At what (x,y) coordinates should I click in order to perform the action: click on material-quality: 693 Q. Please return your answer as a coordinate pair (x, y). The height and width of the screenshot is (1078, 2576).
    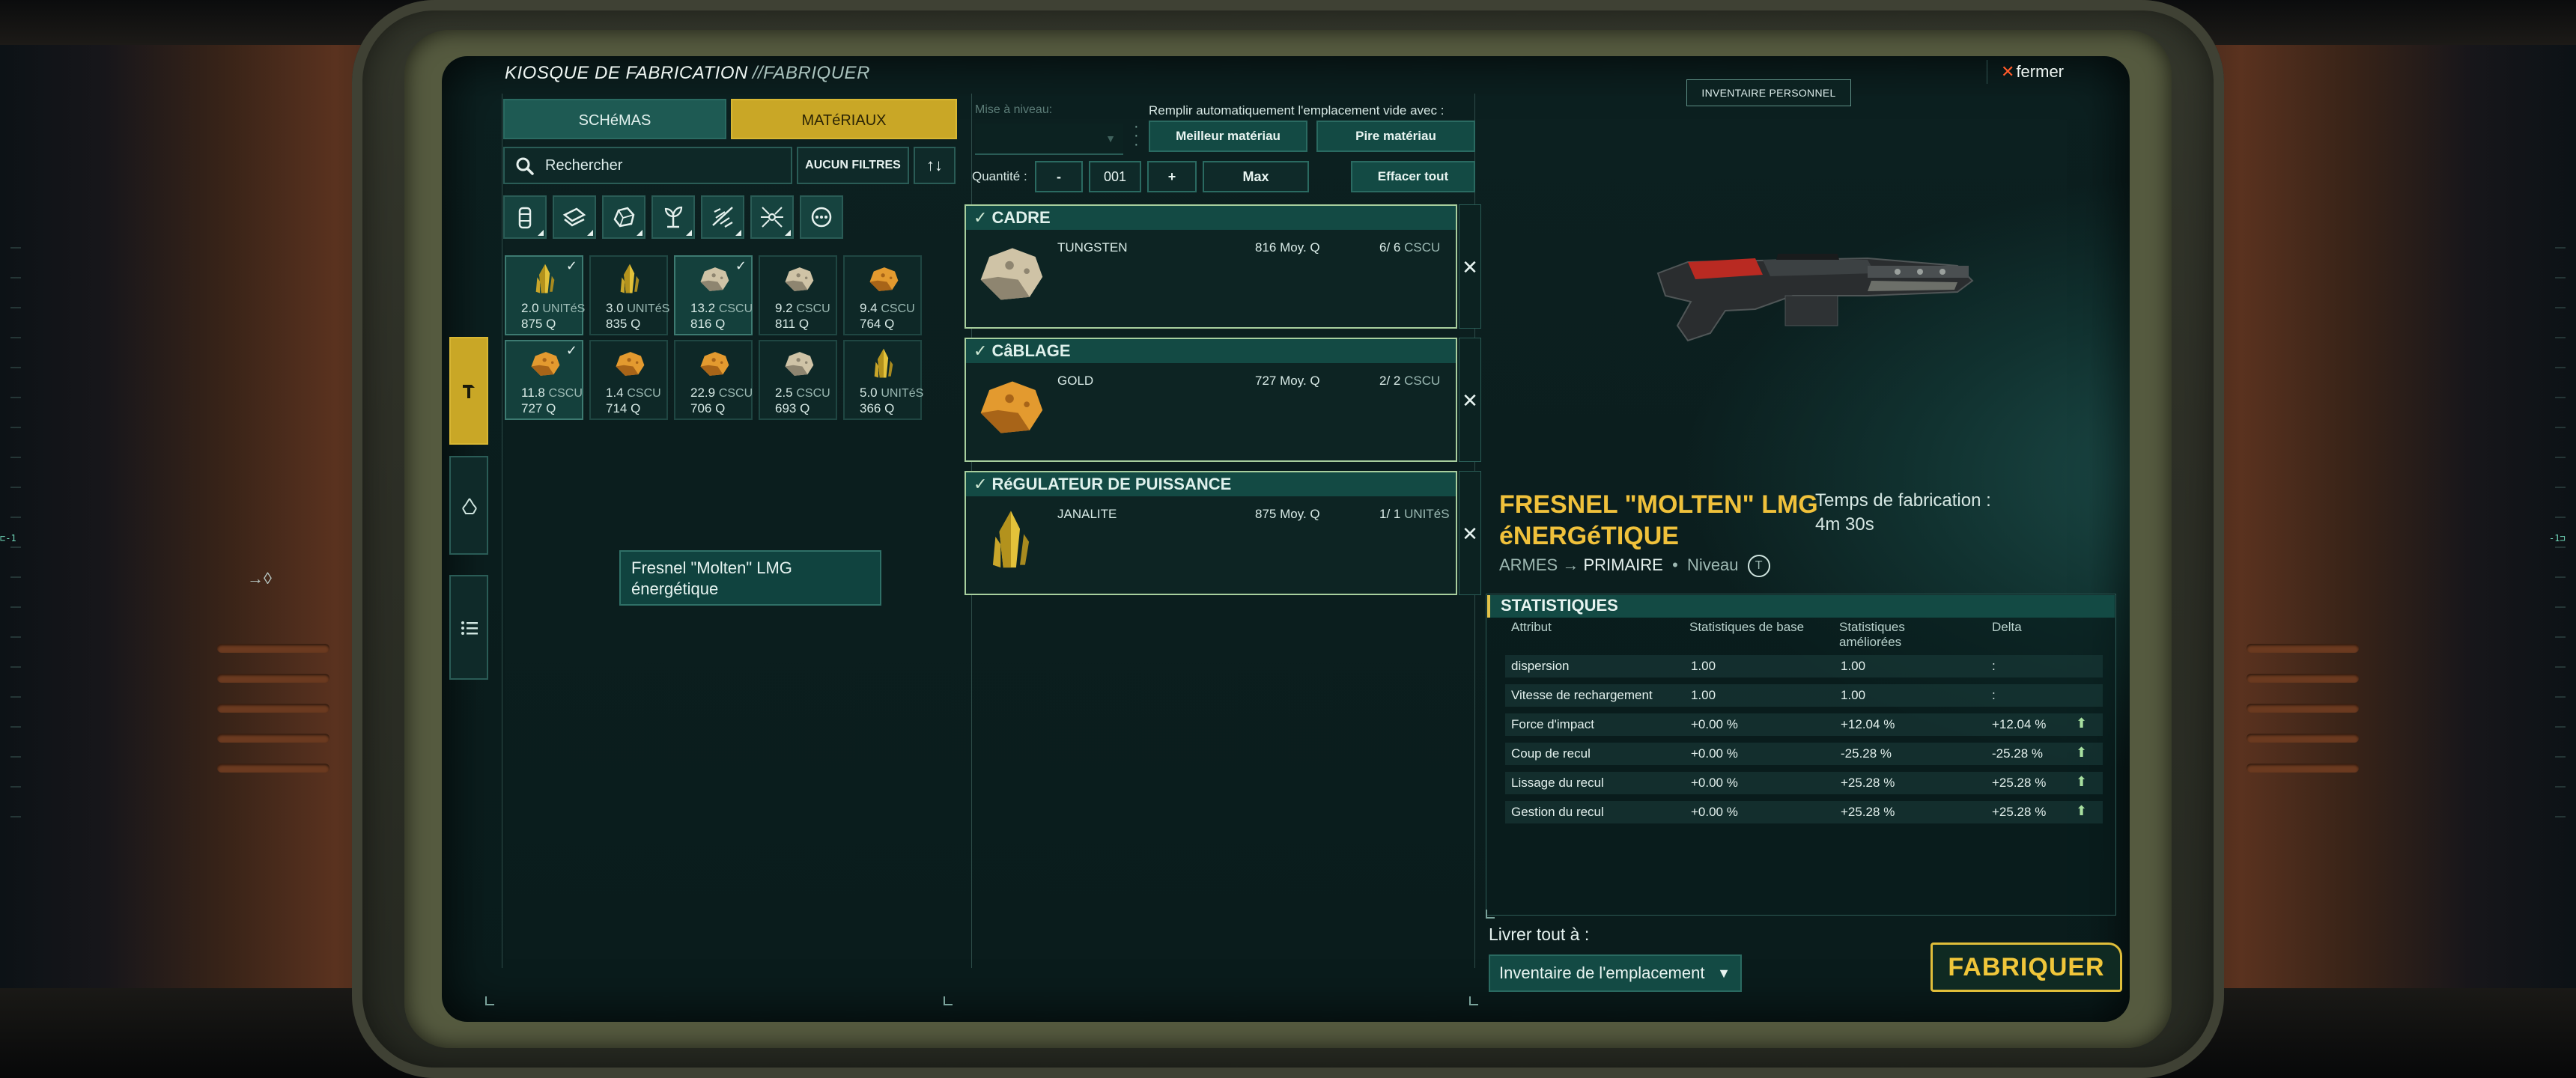
    Looking at the image, I should click on (792, 408).